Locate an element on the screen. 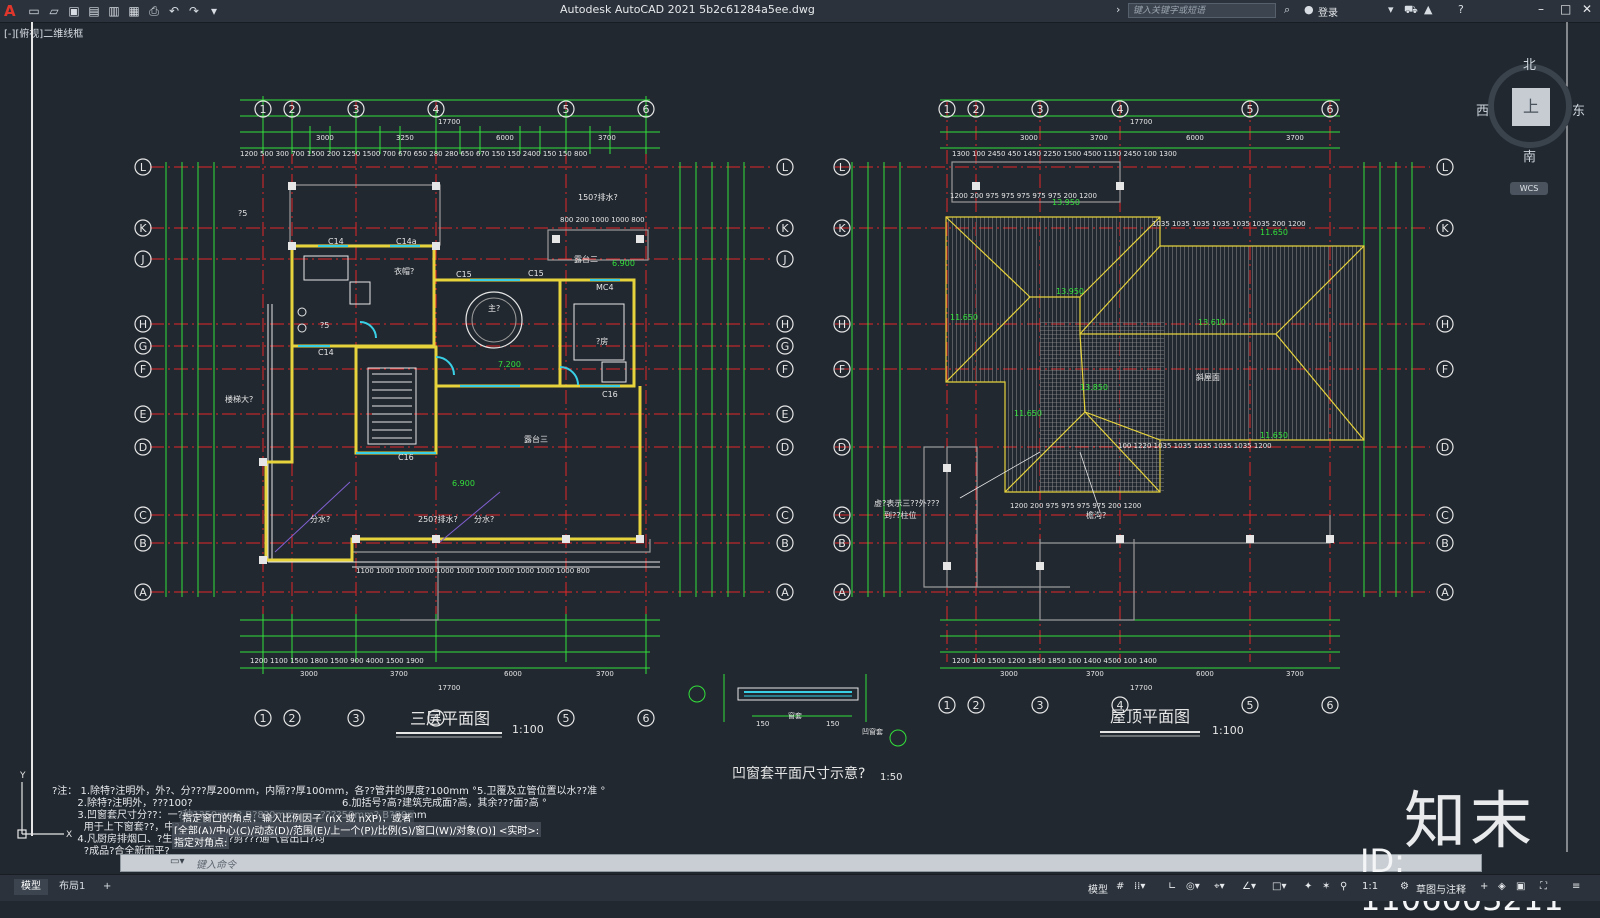 This screenshot has height=918, width=1600. search-input: 键入关键字或短语 is located at coordinates (1202, 10).